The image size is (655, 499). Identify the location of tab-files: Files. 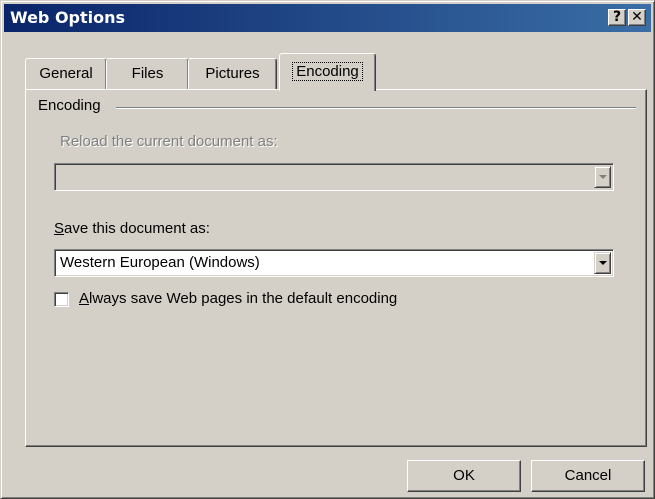
(147, 73).